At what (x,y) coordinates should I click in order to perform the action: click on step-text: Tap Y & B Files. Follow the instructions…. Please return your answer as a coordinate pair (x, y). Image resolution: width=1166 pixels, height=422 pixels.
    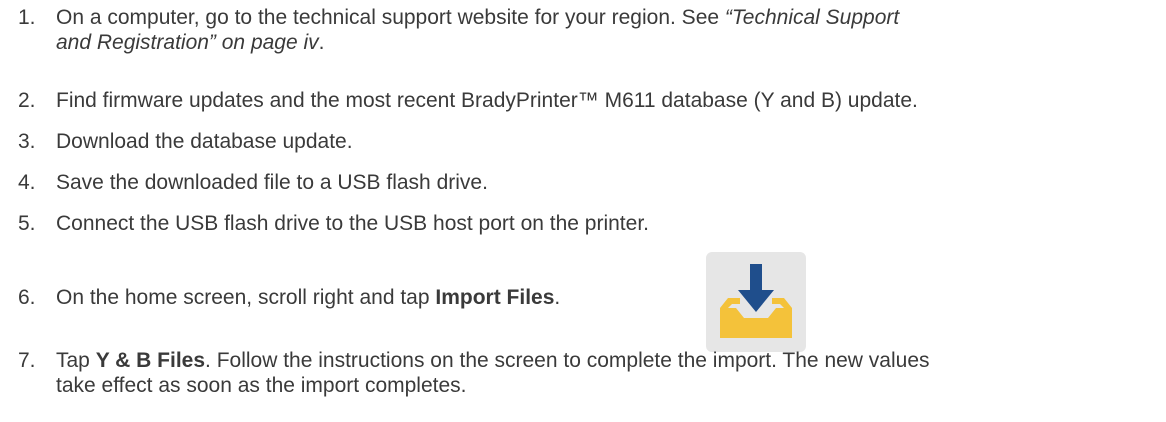
    Looking at the image, I should click on (601, 373).